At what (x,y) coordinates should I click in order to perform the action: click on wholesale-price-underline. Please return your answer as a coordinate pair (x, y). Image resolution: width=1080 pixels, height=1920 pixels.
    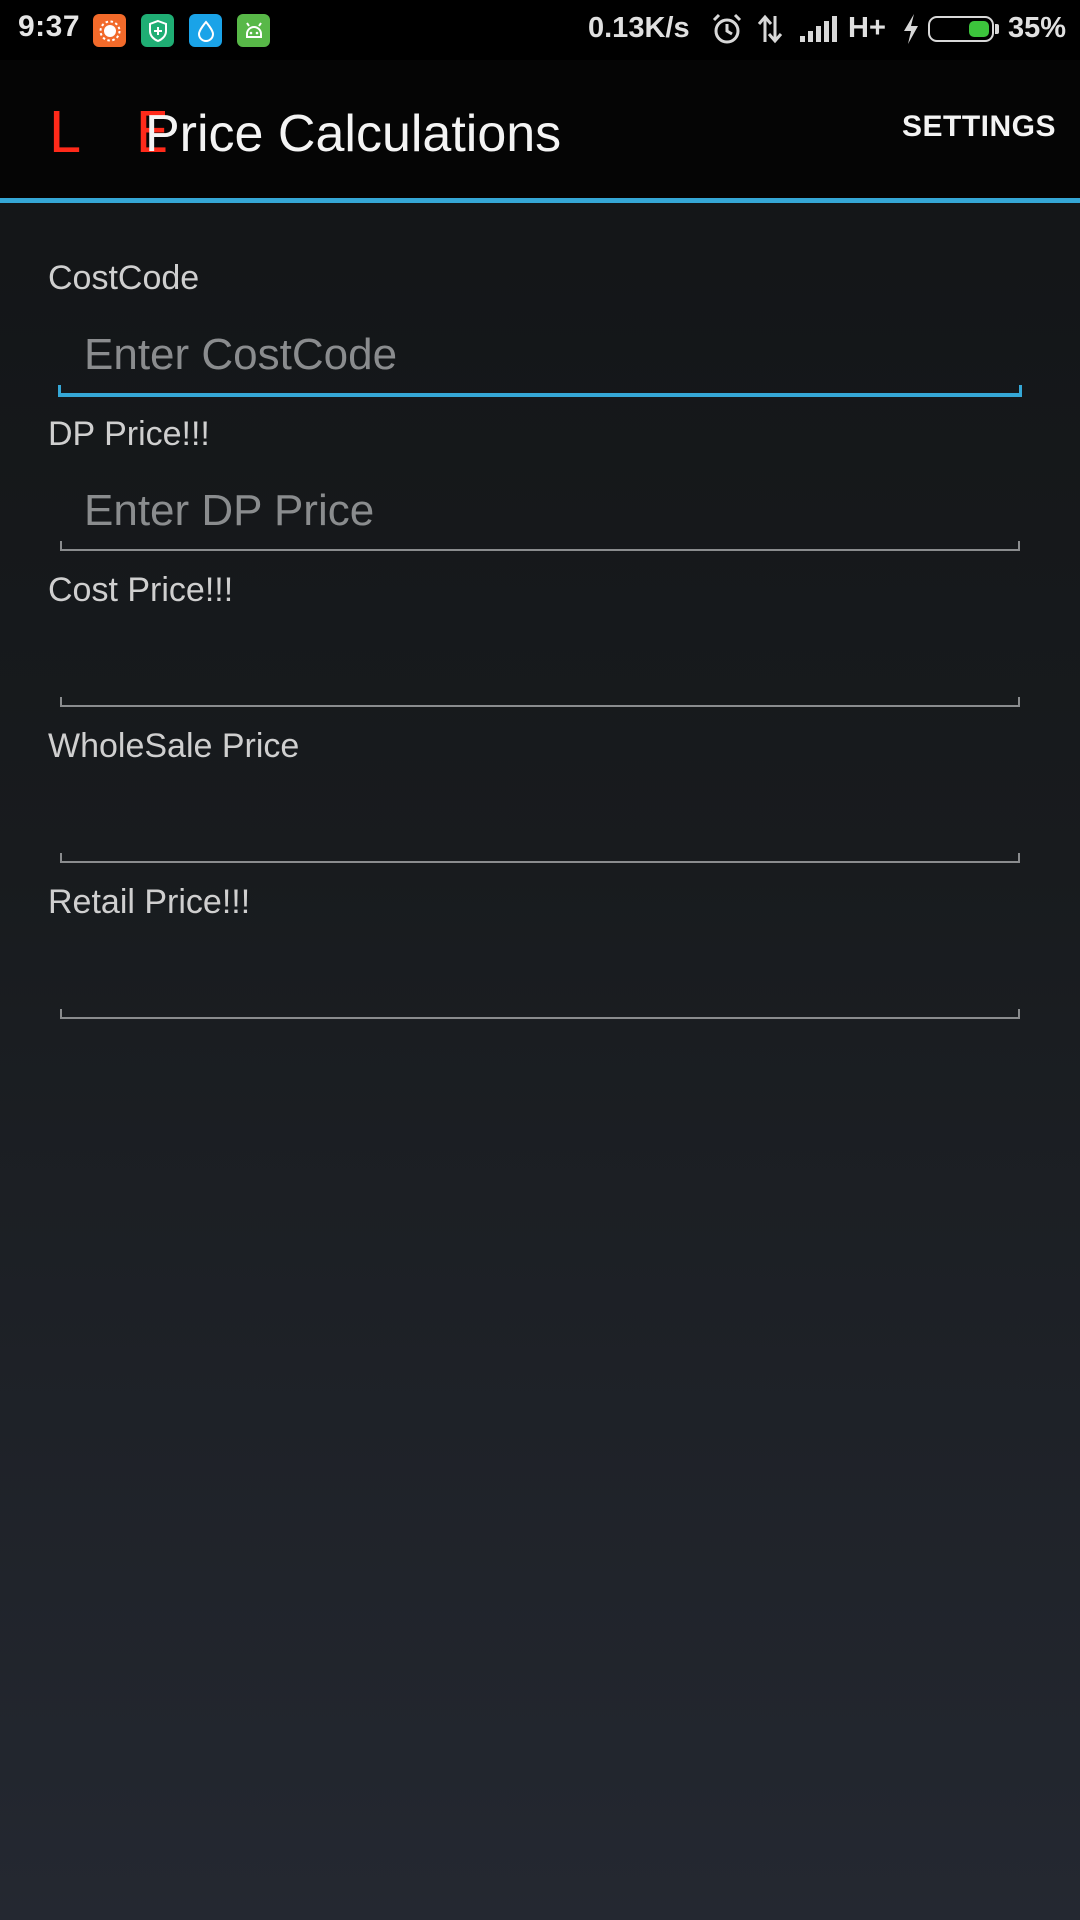
    Looking at the image, I should click on (540, 858).